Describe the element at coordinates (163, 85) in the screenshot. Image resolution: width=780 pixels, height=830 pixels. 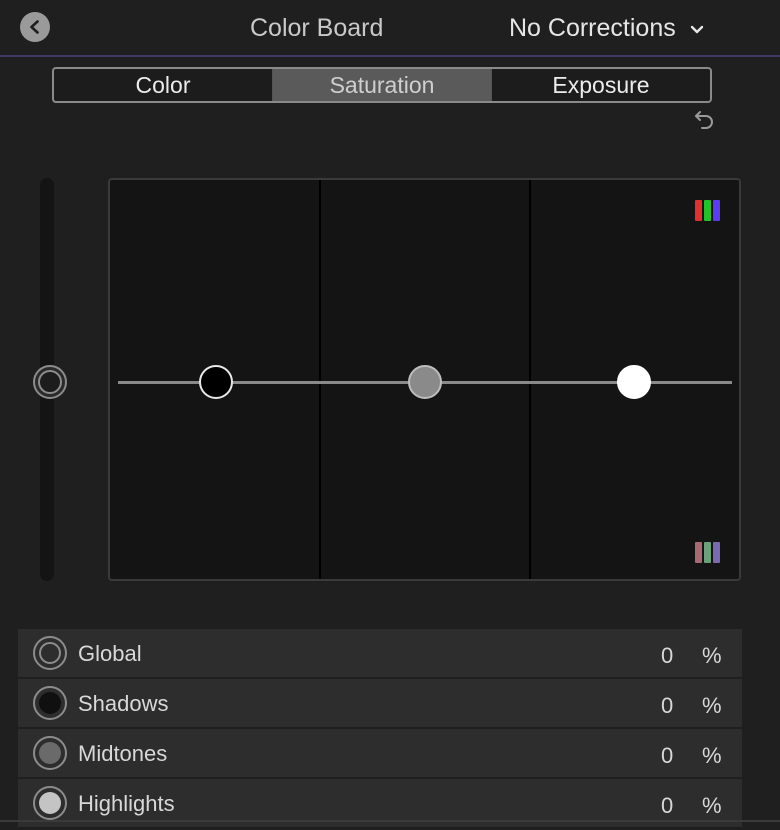
I see `tab-color: Color` at that location.